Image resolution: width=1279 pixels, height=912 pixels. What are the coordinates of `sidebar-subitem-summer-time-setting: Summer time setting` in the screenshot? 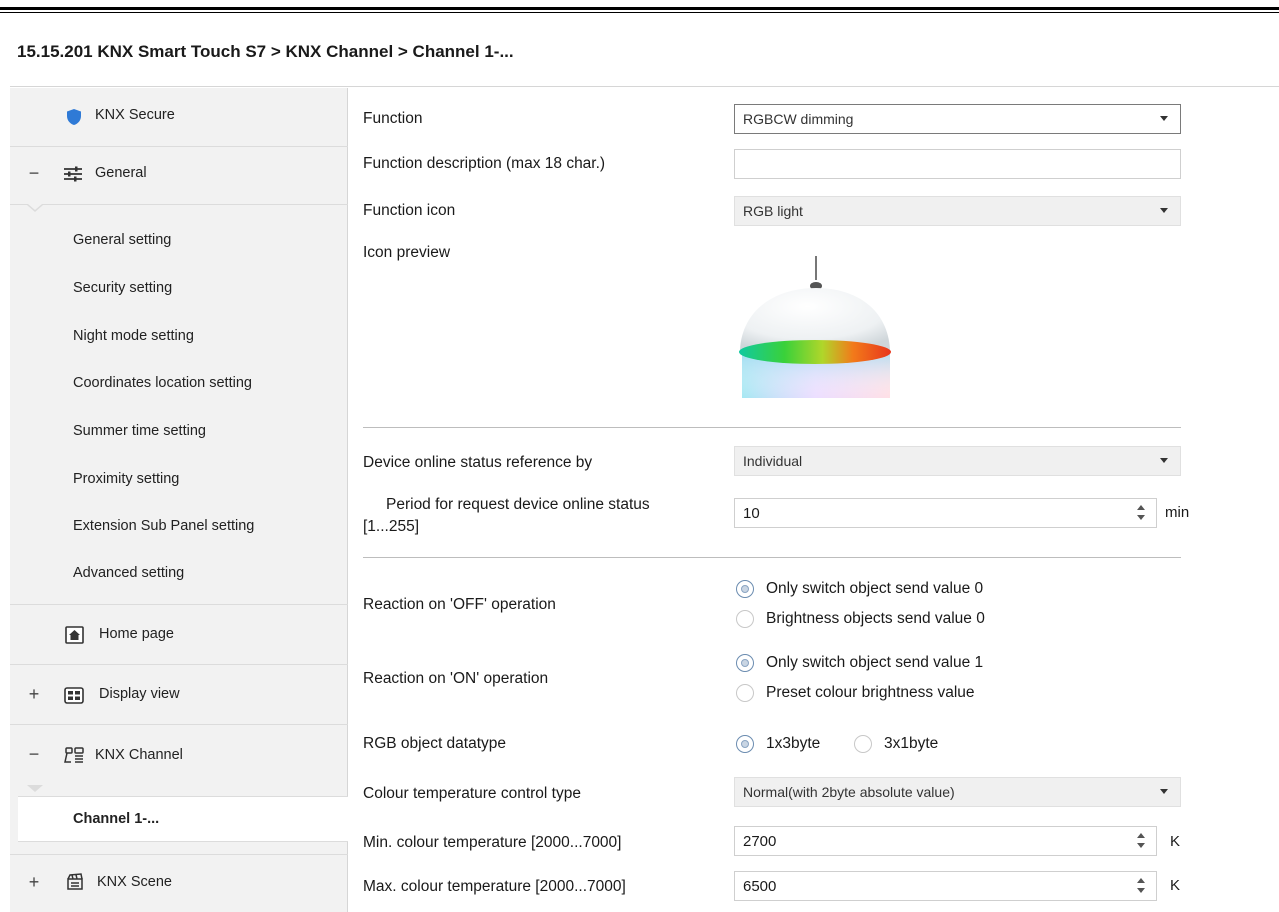 It's located at (139, 431).